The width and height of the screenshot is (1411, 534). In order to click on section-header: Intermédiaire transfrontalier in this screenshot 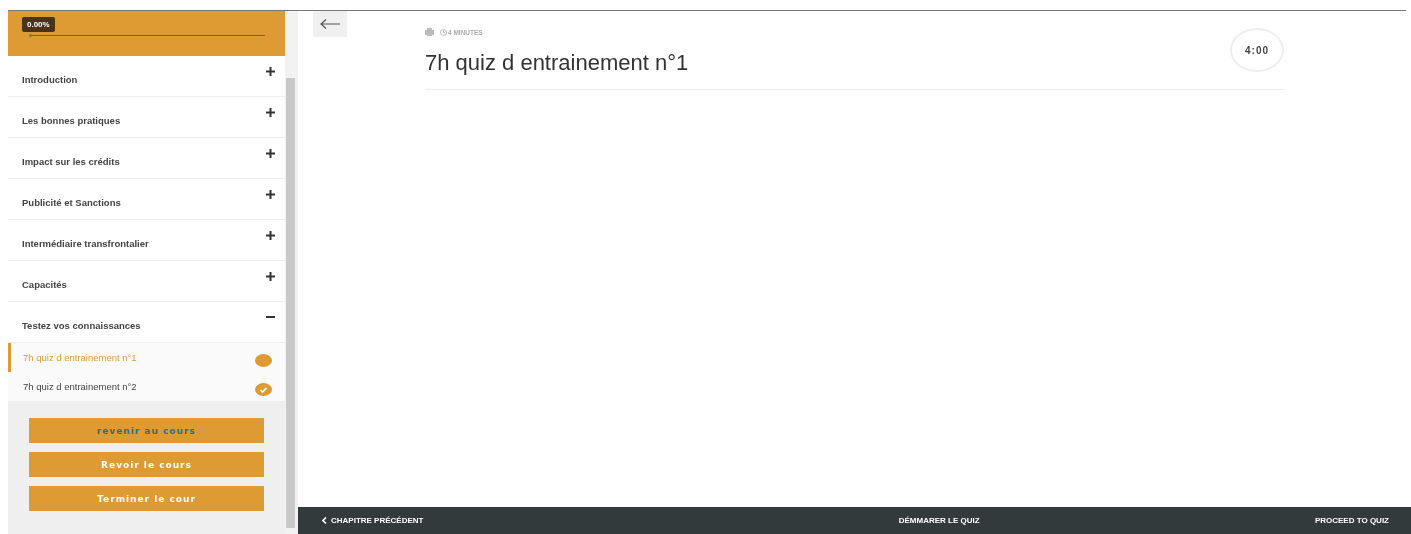, I will do `click(146, 240)`.